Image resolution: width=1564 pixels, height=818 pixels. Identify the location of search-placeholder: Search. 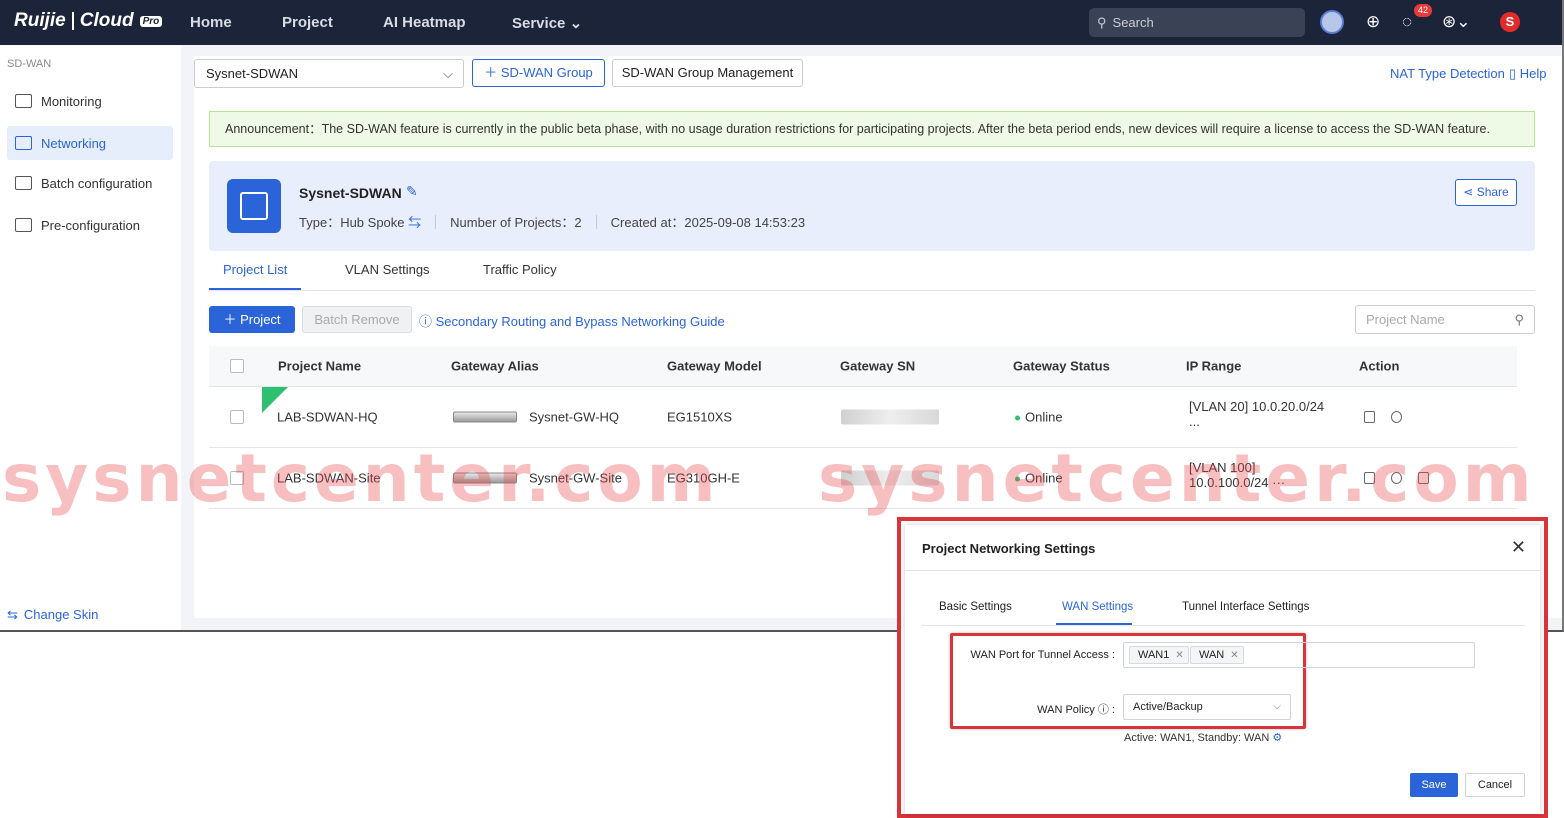
(1133, 22).